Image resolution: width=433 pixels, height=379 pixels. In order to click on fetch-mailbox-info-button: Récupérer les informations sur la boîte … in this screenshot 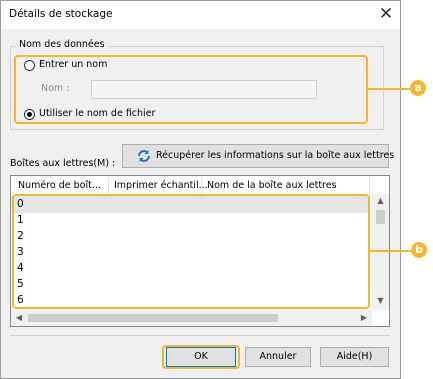, I will do `click(258, 156)`.